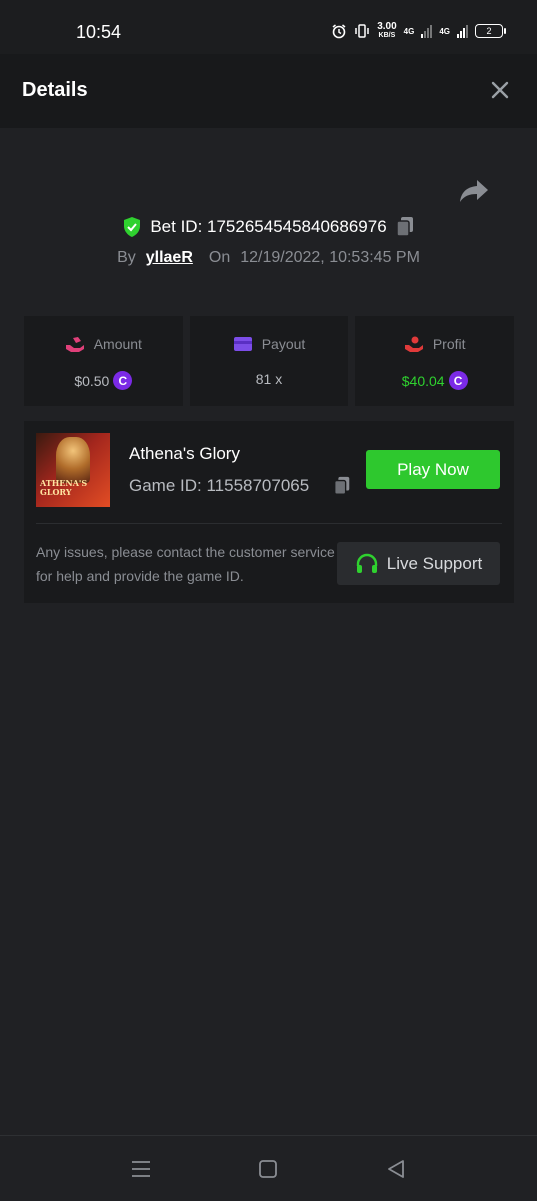 The image size is (537, 1201). What do you see at coordinates (132, 227) in the screenshot?
I see `verified-shield-icon` at bounding box center [132, 227].